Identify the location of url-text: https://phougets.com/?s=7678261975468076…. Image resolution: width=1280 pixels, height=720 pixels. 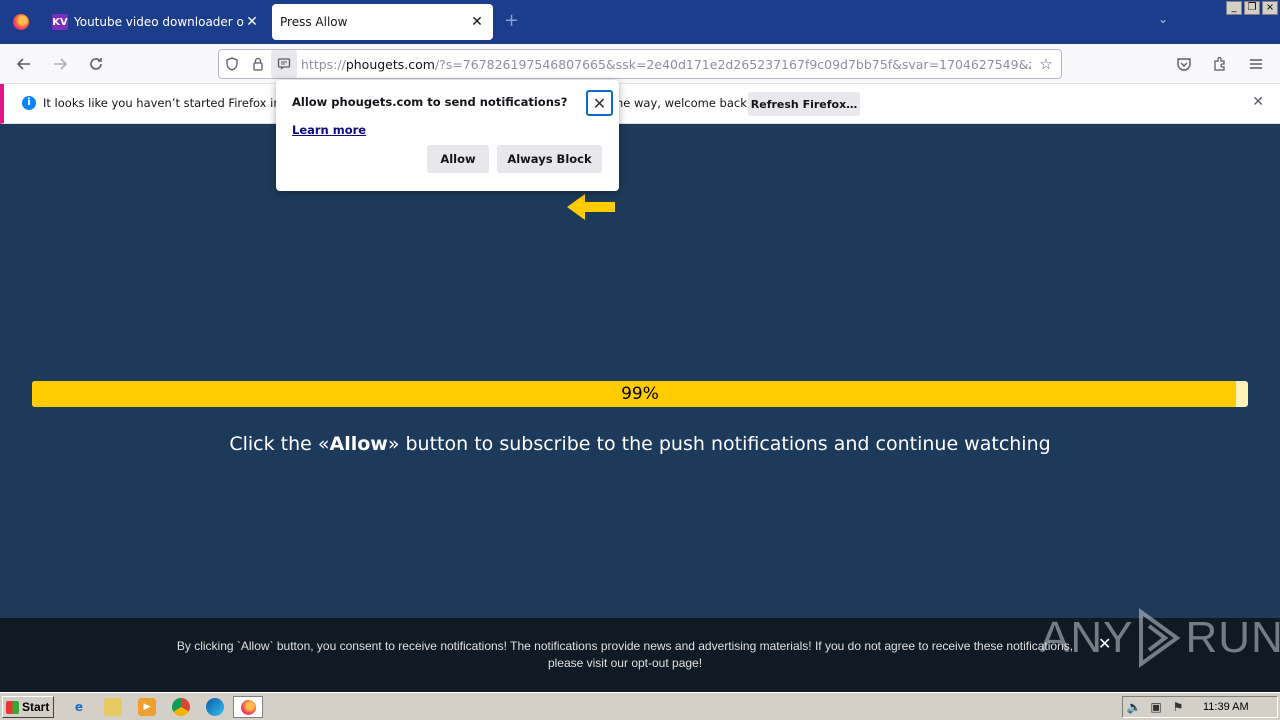
(664, 64).